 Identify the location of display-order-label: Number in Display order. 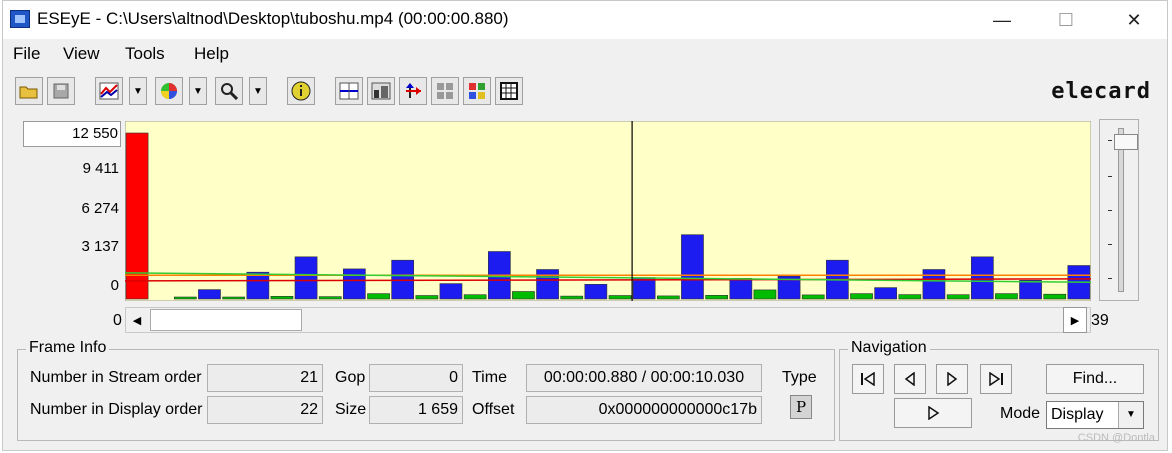
(116, 409).